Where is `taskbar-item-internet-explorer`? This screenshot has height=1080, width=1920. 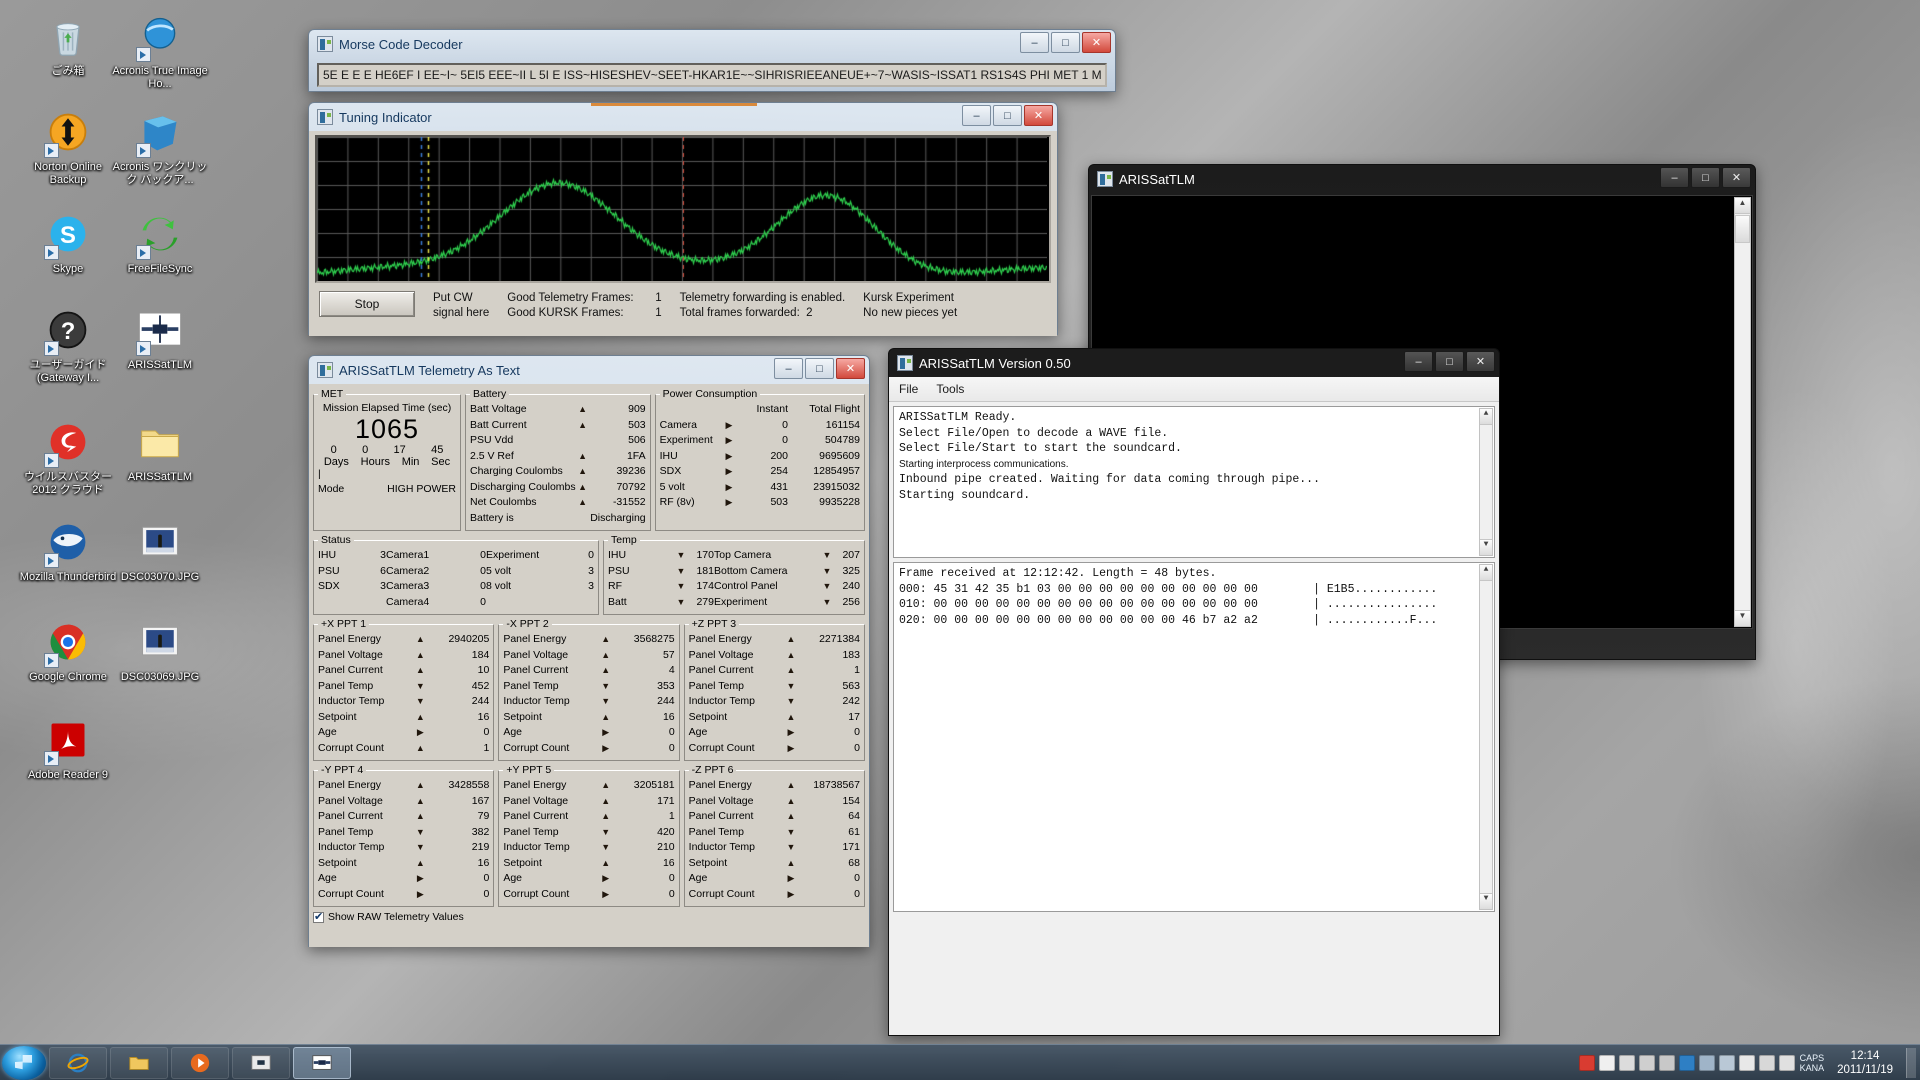 taskbar-item-internet-explorer is located at coordinates (78, 1062).